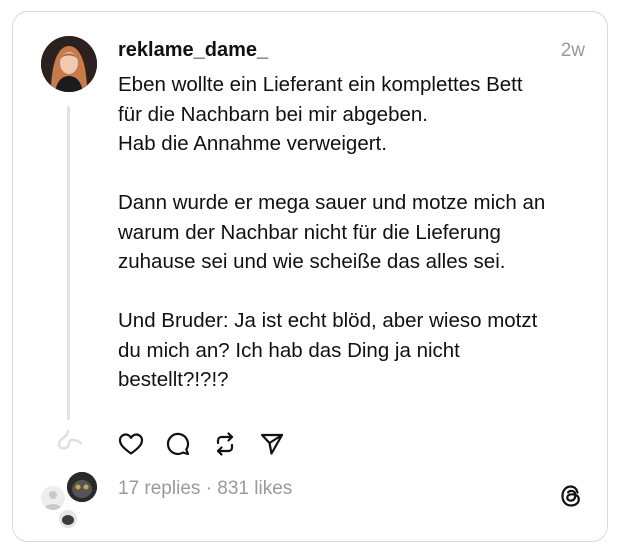  What do you see at coordinates (159, 488) in the screenshot?
I see `replies-count: 17 replies` at bounding box center [159, 488].